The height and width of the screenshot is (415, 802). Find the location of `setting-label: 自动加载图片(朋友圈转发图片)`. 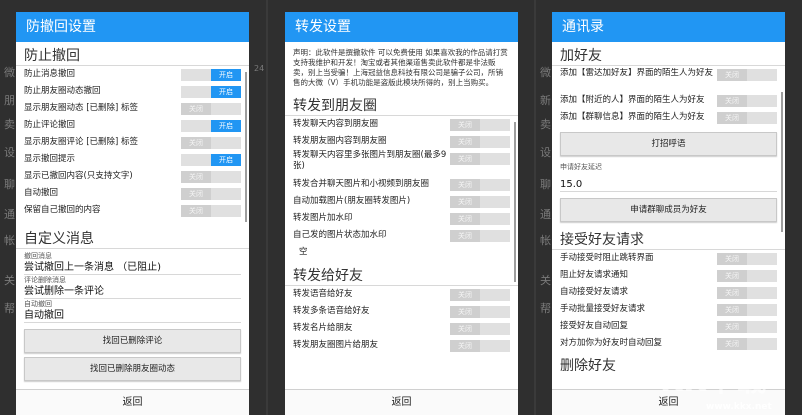

setting-label: 自动加载图片(朋友圈转发图片) is located at coordinates (352, 201).